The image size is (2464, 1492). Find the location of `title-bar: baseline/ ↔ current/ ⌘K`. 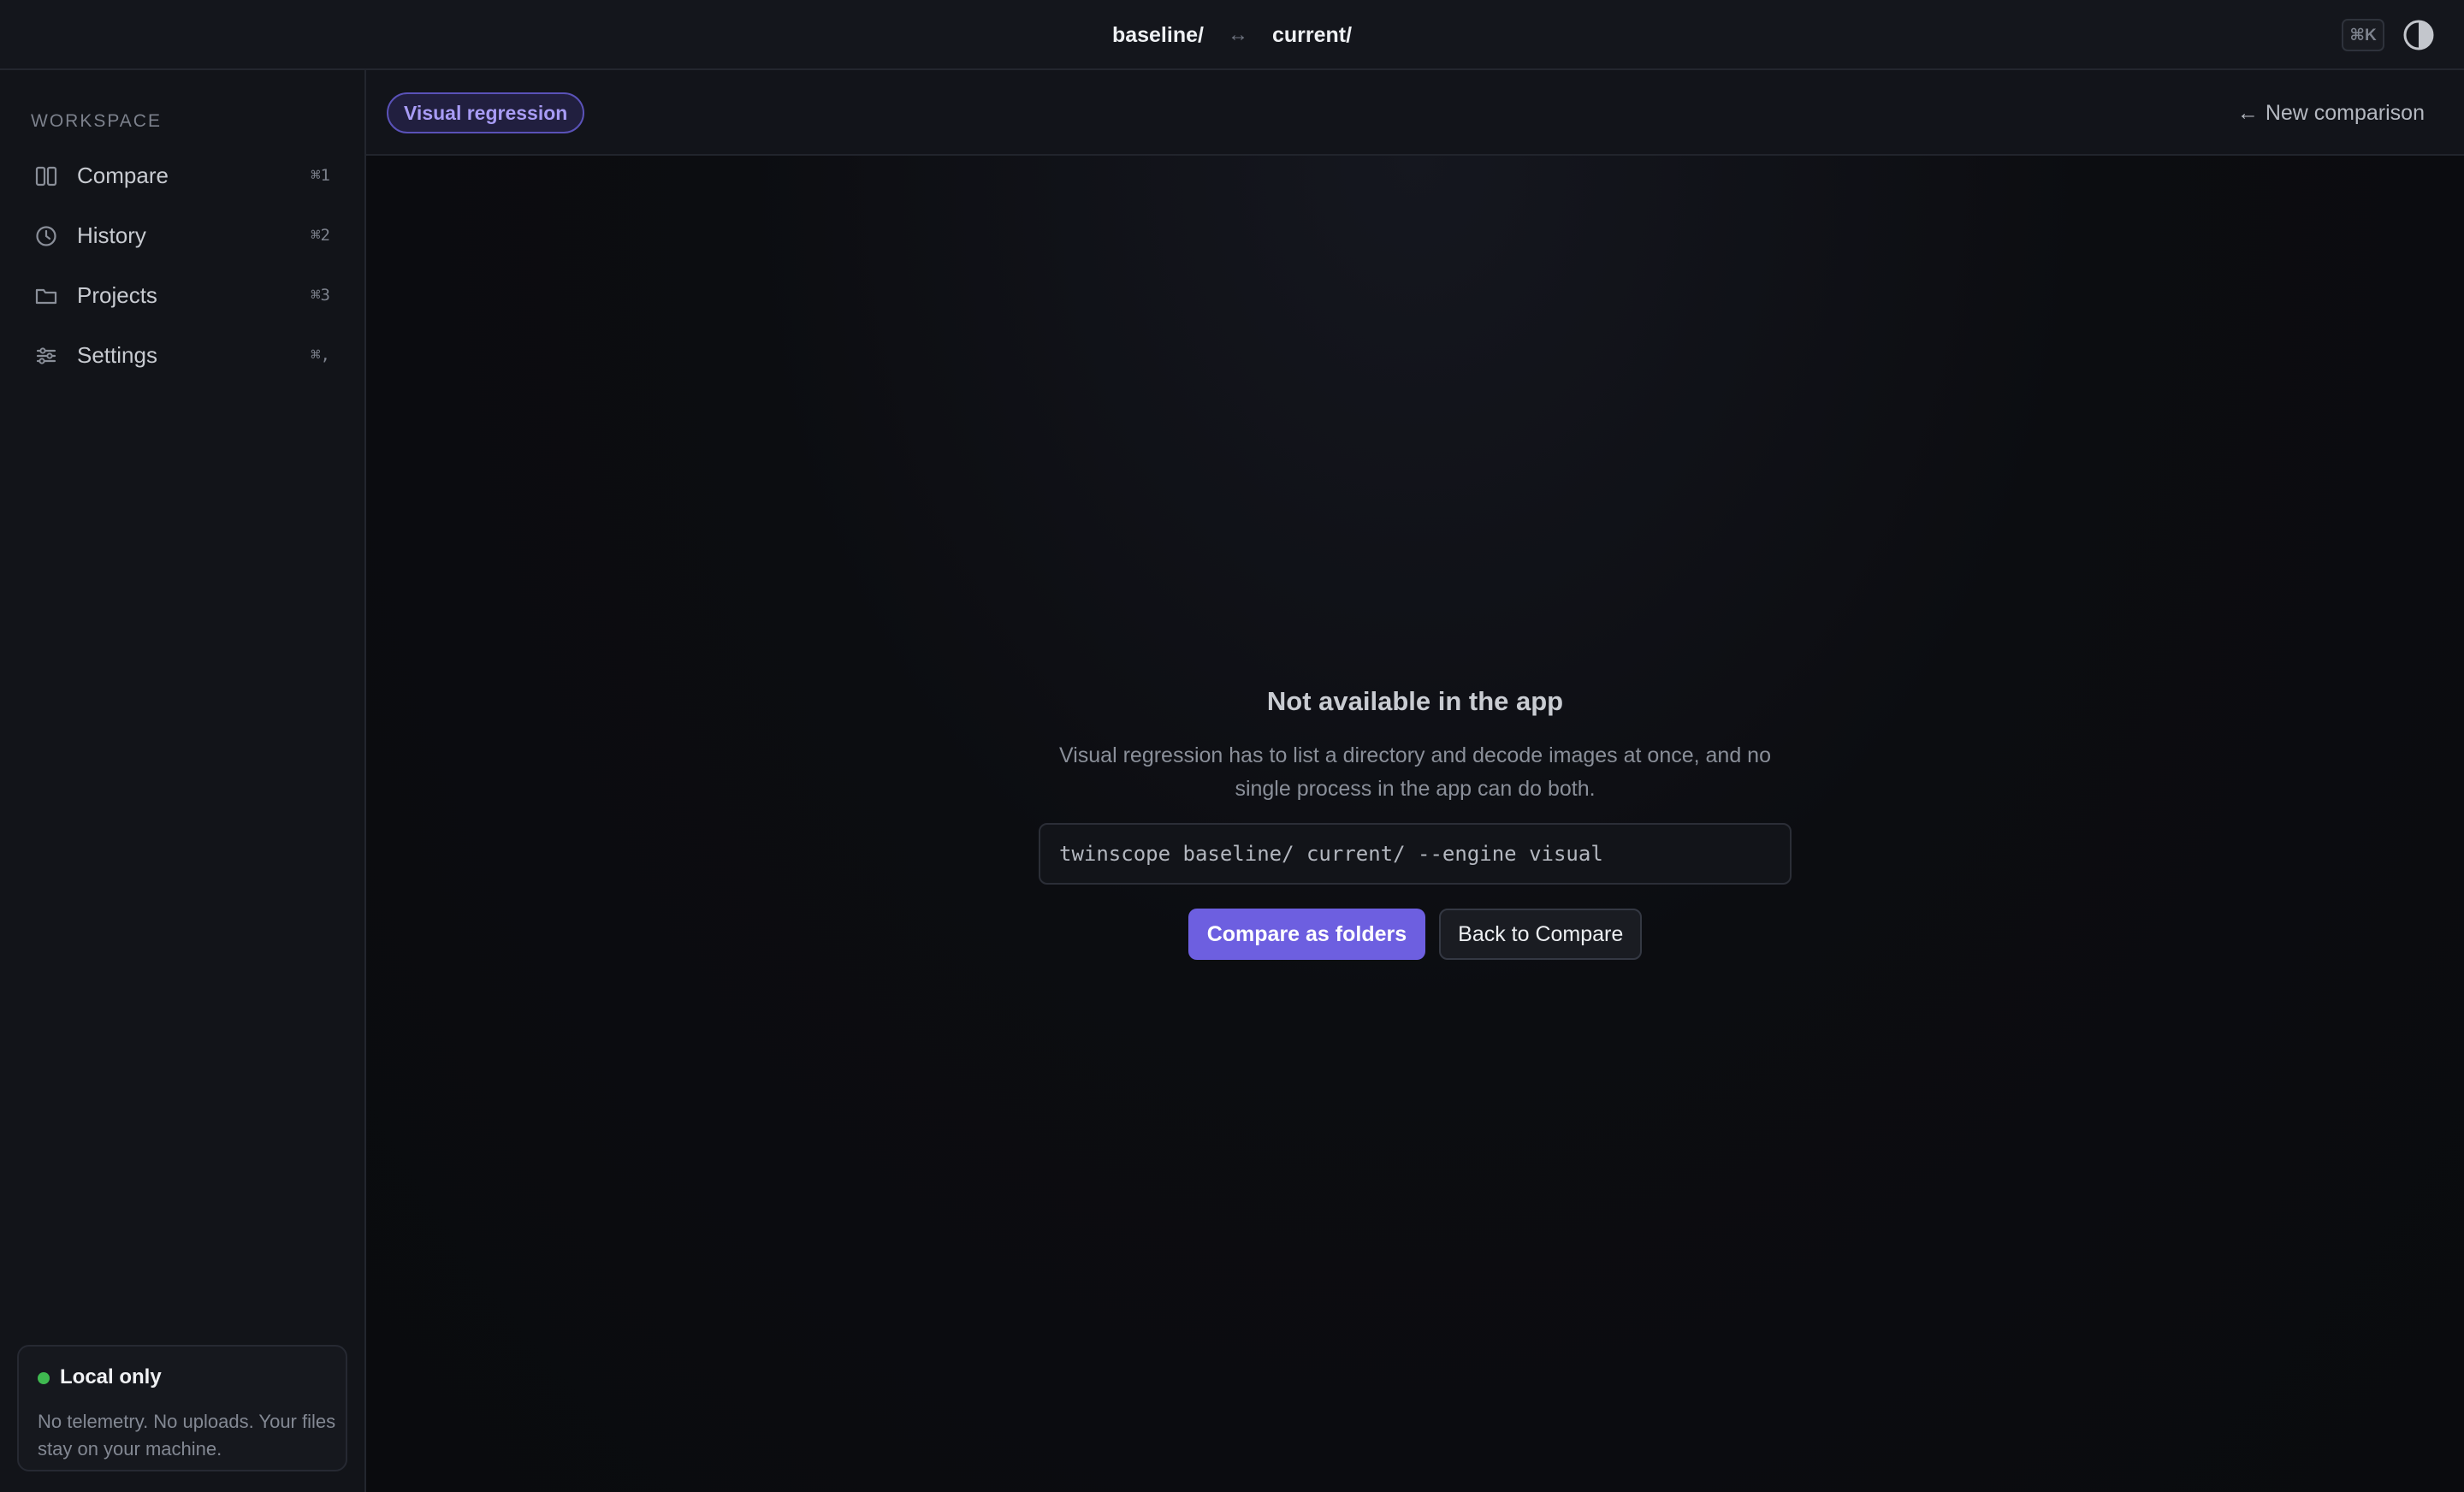

title-bar: baseline/ ↔ current/ ⌘K is located at coordinates (1232, 35).